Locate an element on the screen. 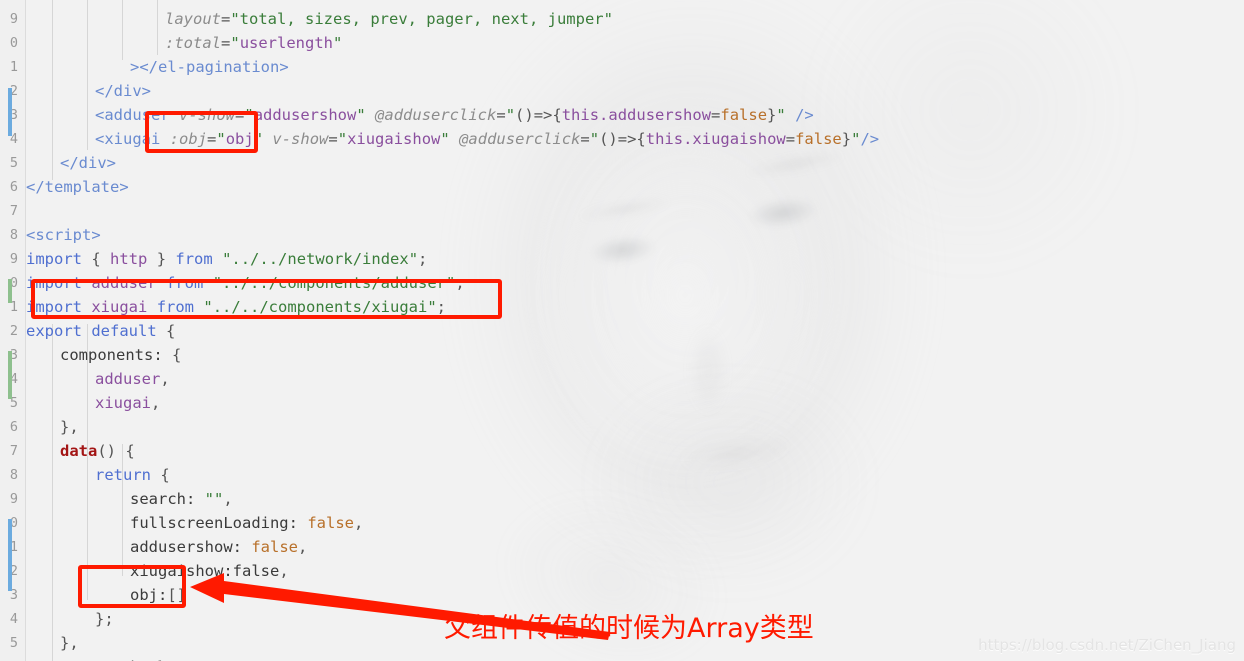 The image size is (1244, 661). code-line: export default { is located at coordinates (100, 331).